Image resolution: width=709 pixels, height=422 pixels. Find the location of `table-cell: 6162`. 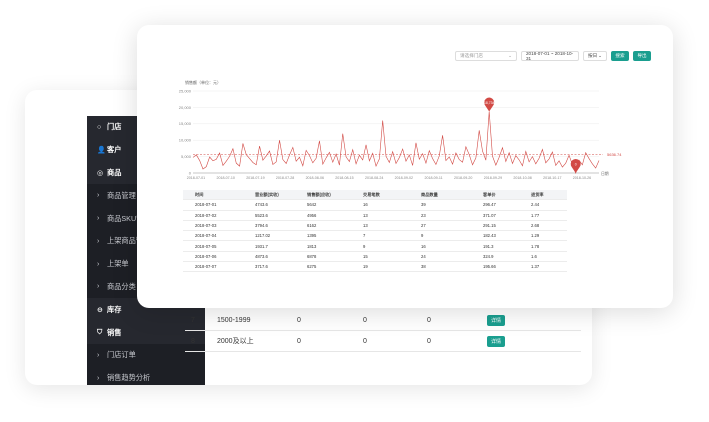

table-cell: 6162 is located at coordinates (312, 226).